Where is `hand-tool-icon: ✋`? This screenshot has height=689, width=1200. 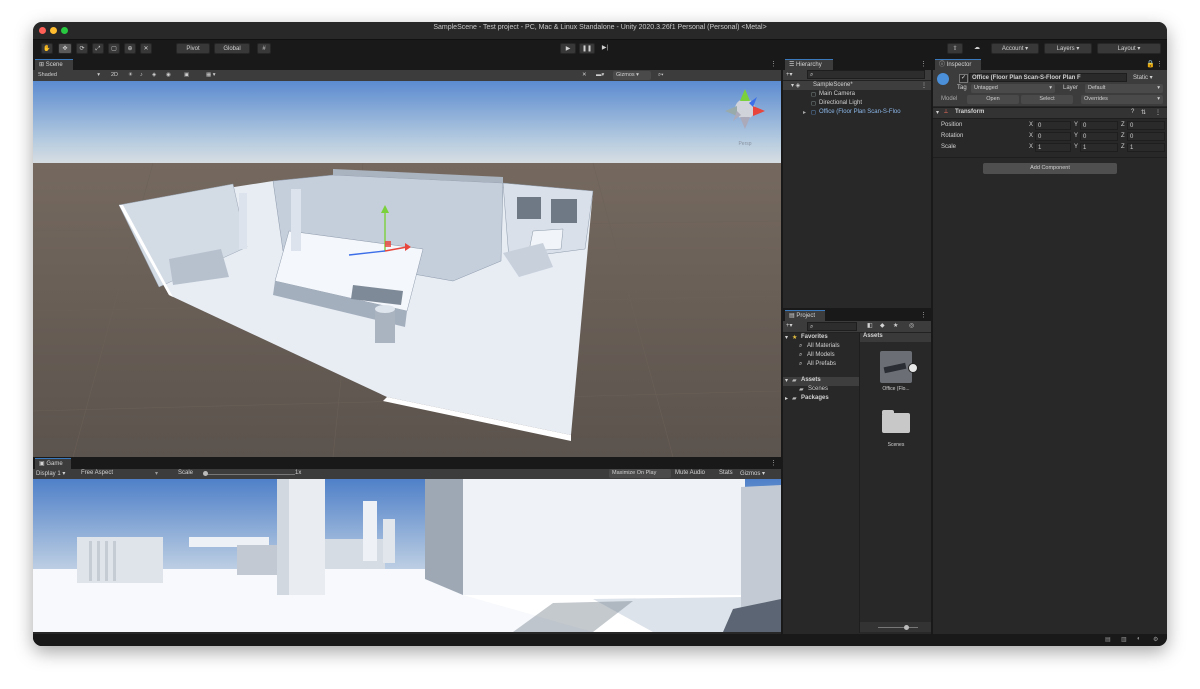 hand-tool-icon: ✋ is located at coordinates (47, 48).